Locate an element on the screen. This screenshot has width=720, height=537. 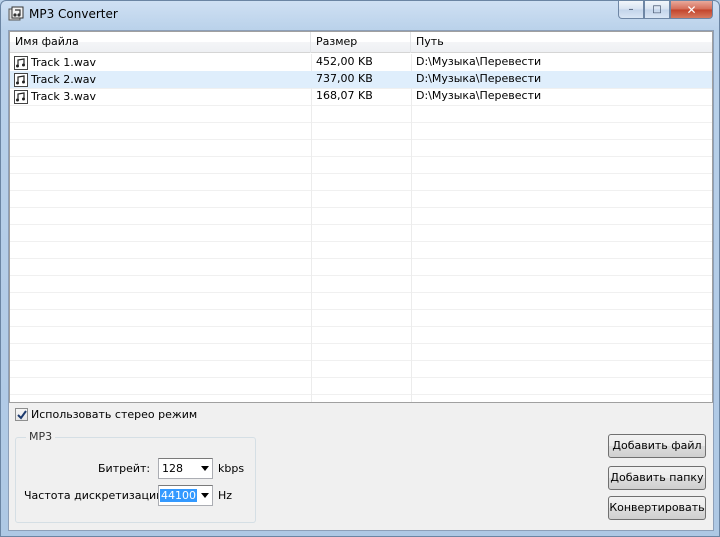
group-title: MP3 is located at coordinates (41, 436).